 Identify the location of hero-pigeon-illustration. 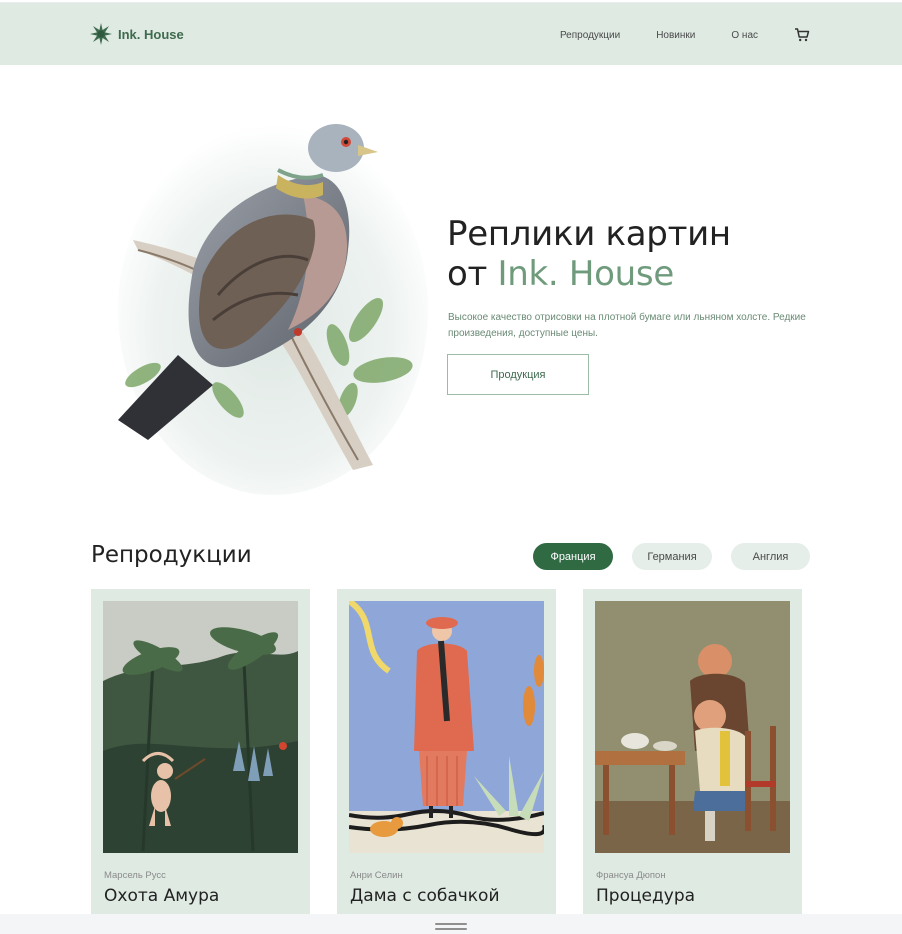
(273, 309).